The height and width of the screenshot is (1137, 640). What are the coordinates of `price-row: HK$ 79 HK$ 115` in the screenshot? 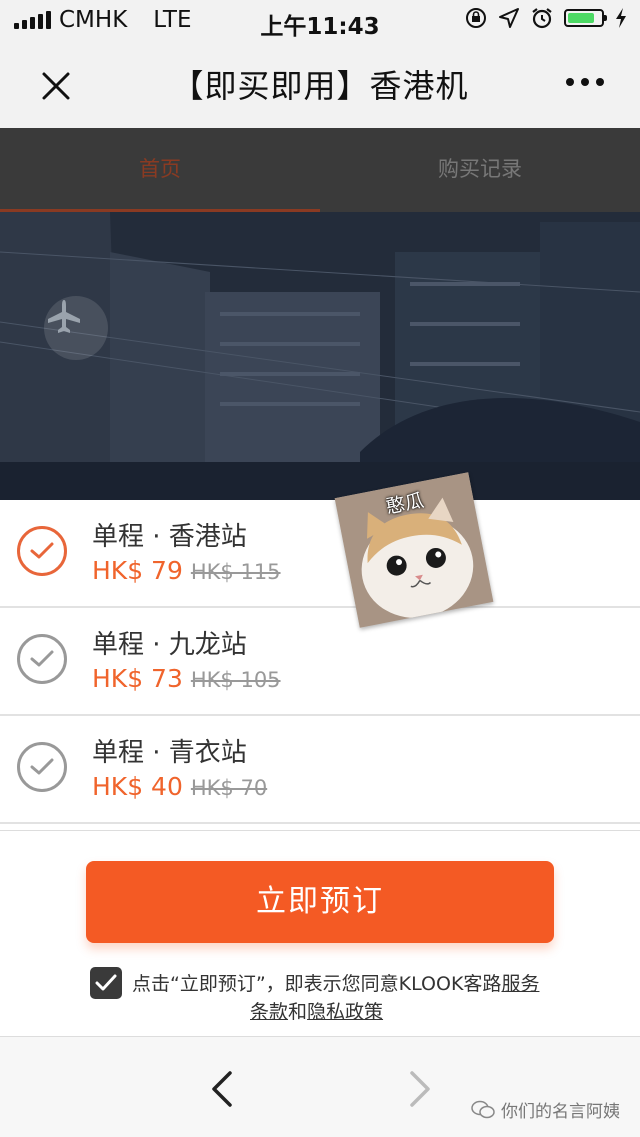 It's located at (186, 570).